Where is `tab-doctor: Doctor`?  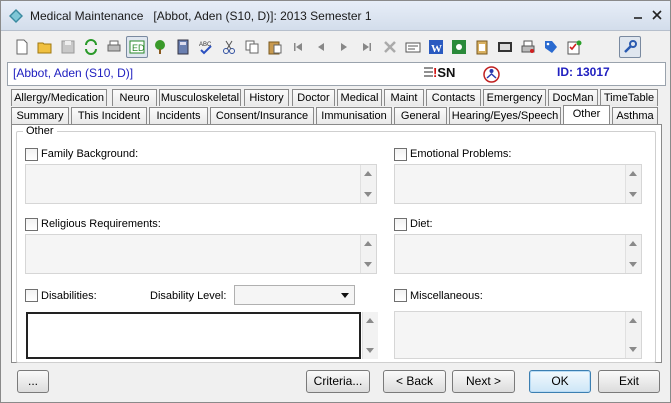 tab-doctor: Doctor is located at coordinates (313, 97).